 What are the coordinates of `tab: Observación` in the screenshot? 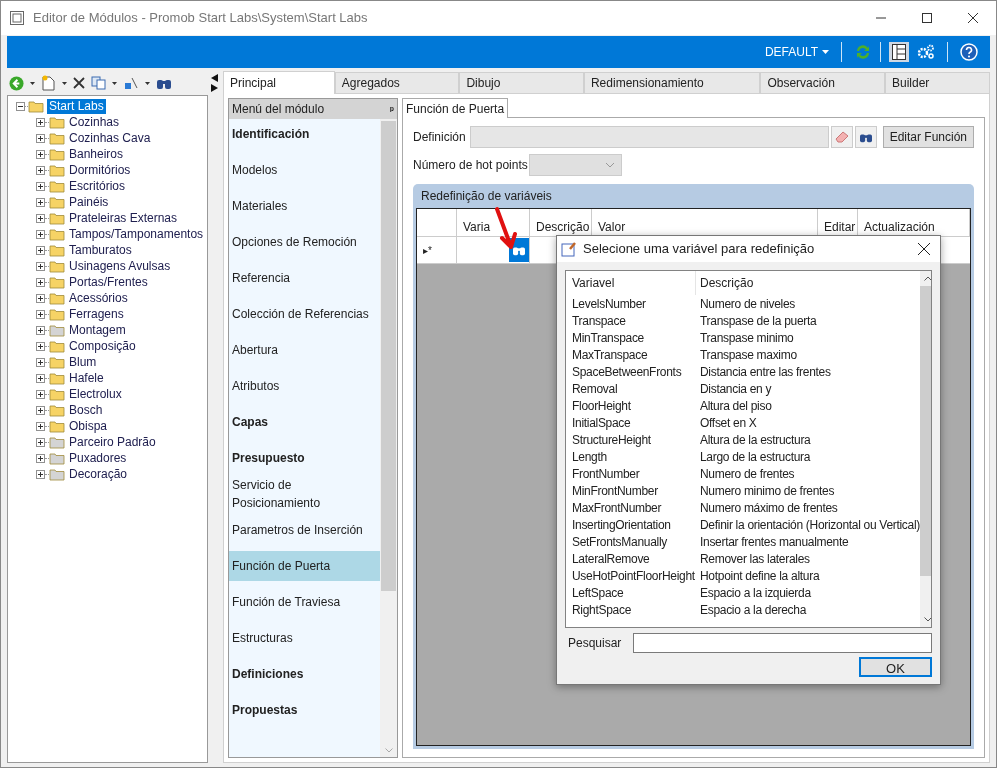 It's located at (822, 83).